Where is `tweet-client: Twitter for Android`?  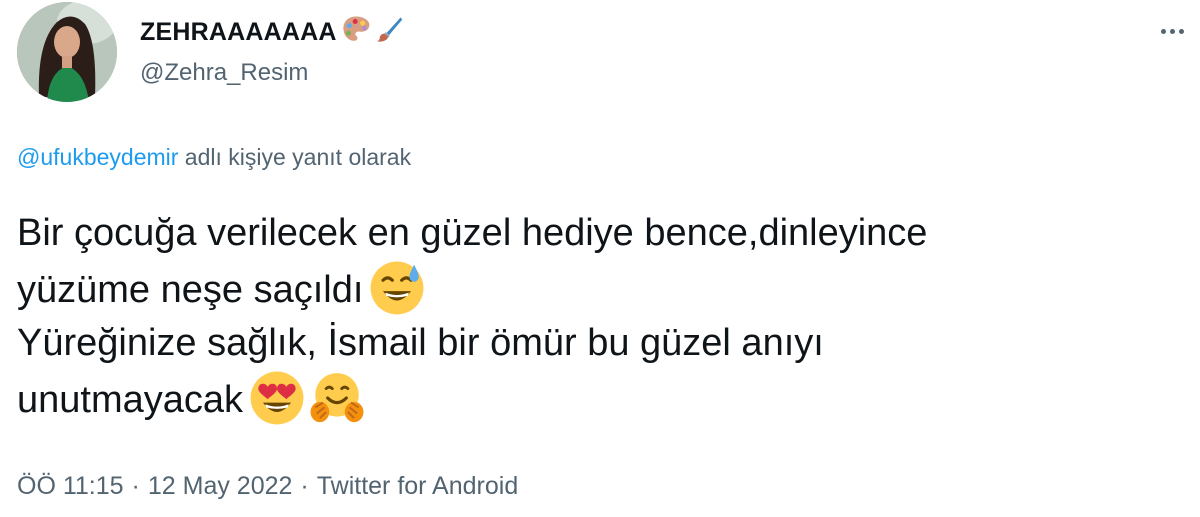 tweet-client: Twitter for Android is located at coordinates (417, 486).